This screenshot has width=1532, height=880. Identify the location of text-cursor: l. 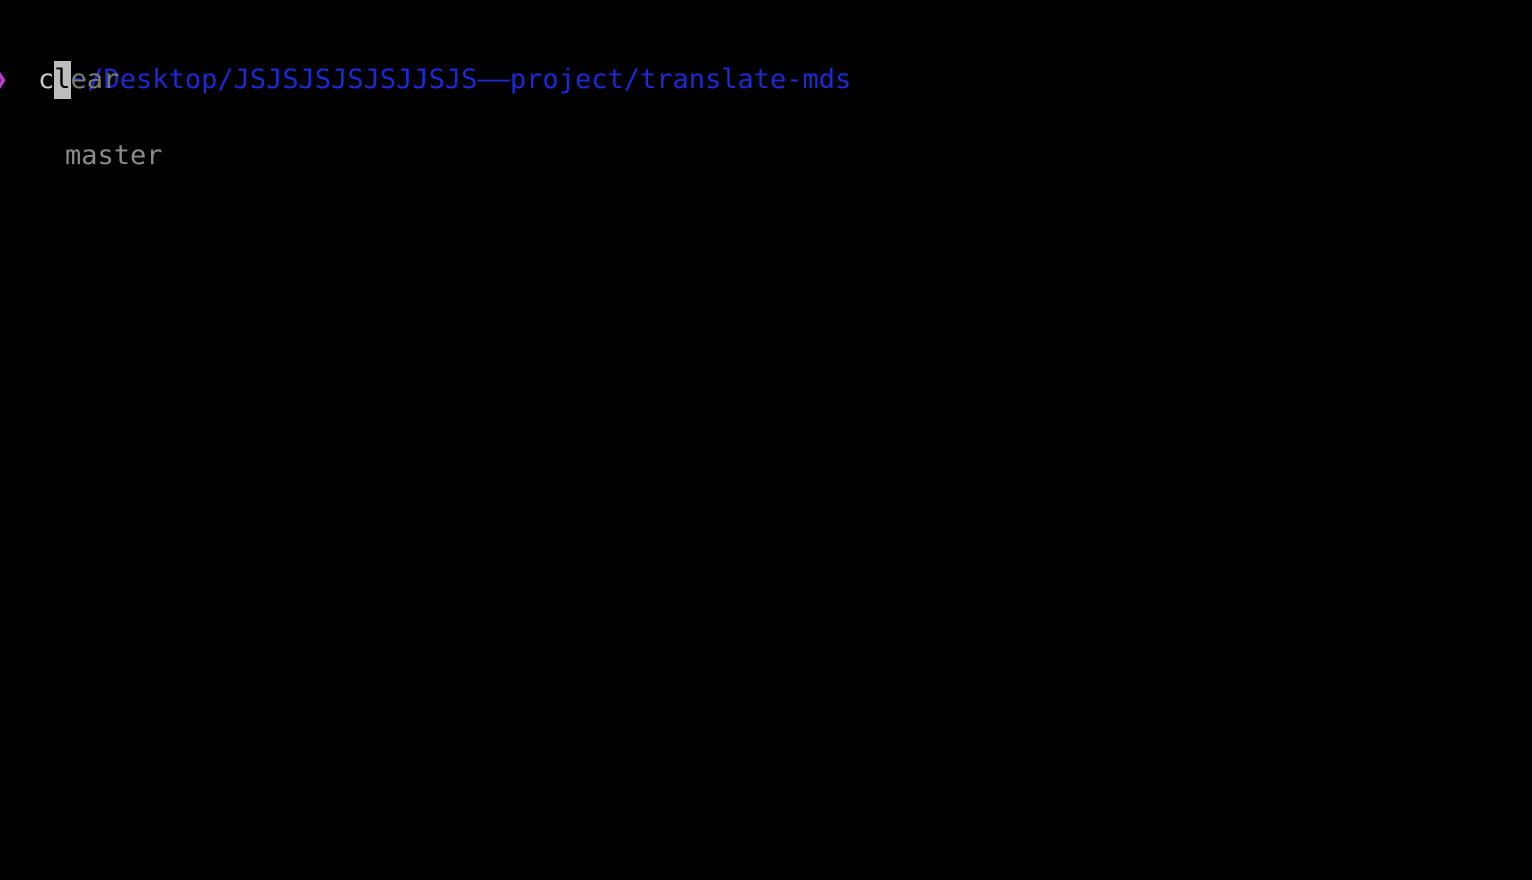
(62, 80).